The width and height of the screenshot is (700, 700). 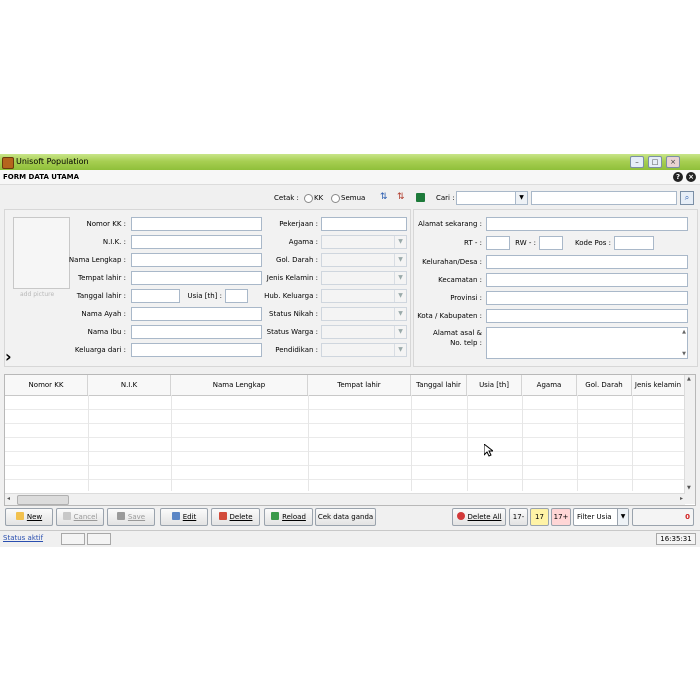 What do you see at coordinates (106, 224) in the screenshot?
I see `nomor-kk-label: Nomor KK :` at bounding box center [106, 224].